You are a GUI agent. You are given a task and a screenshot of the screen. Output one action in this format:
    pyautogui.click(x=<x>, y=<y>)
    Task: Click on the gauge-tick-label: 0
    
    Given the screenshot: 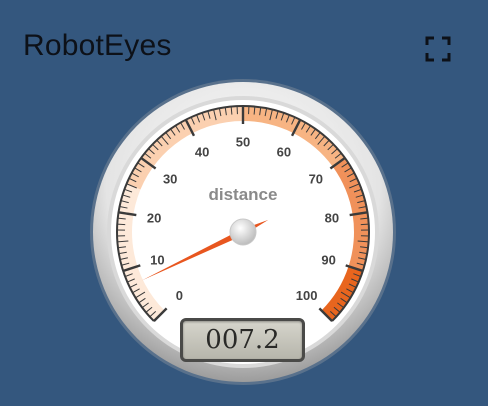 What is the action you would take?
    pyautogui.click(x=179, y=295)
    